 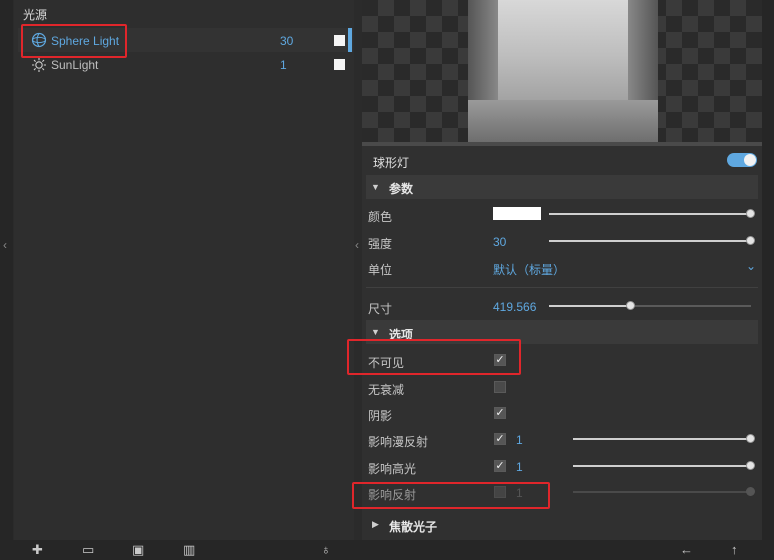 What do you see at coordinates (74, 41) in the screenshot?
I see `highlight-box-sphere-light` at bounding box center [74, 41].